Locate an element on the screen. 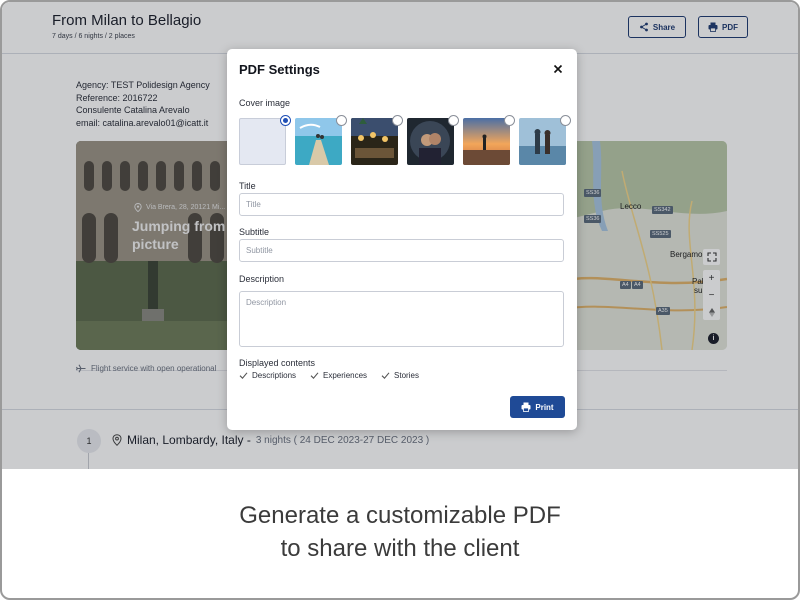 The width and height of the screenshot is (800, 600). checkbox-label: Experiences is located at coordinates (345, 375).